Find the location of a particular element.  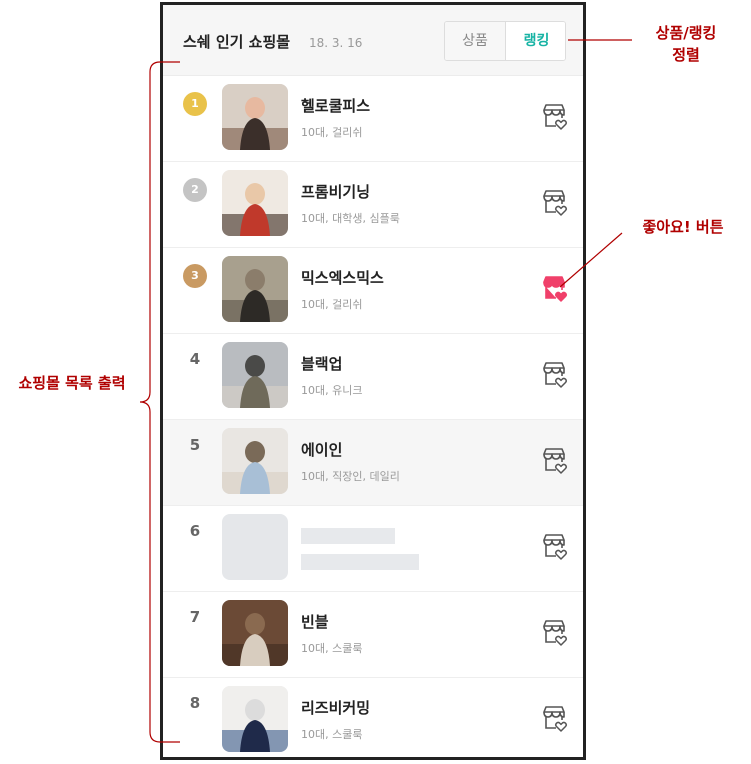

annotation-list-bracket is located at coordinates (159, 402).